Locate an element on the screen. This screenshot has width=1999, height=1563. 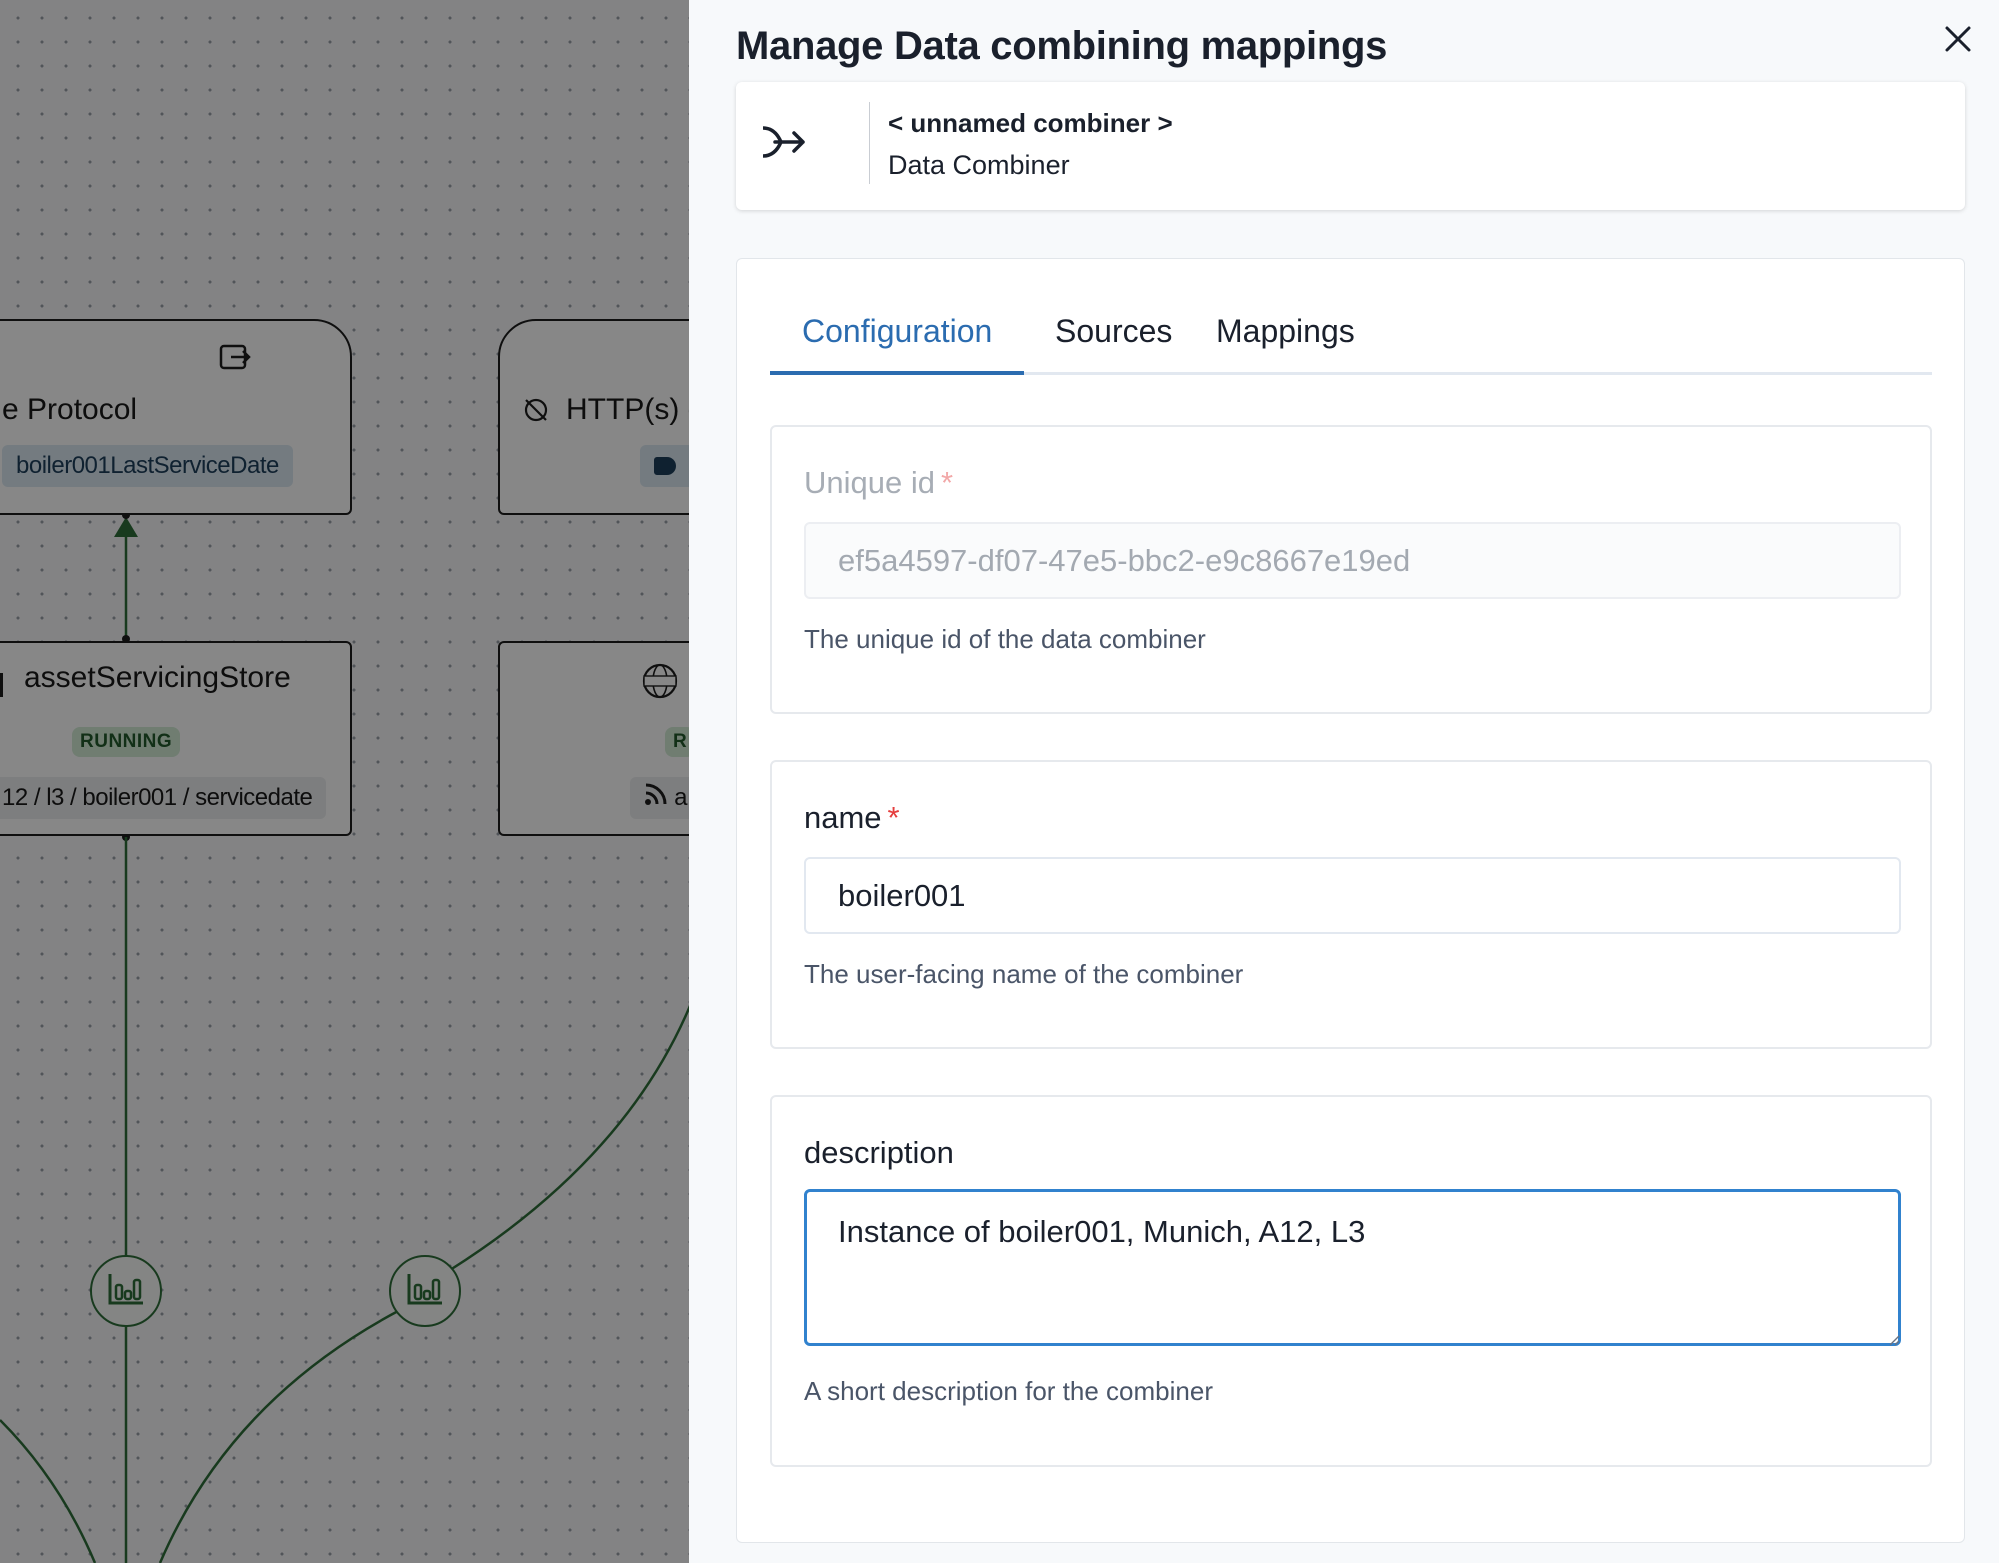
card-divider is located at coordinates (869, 143).